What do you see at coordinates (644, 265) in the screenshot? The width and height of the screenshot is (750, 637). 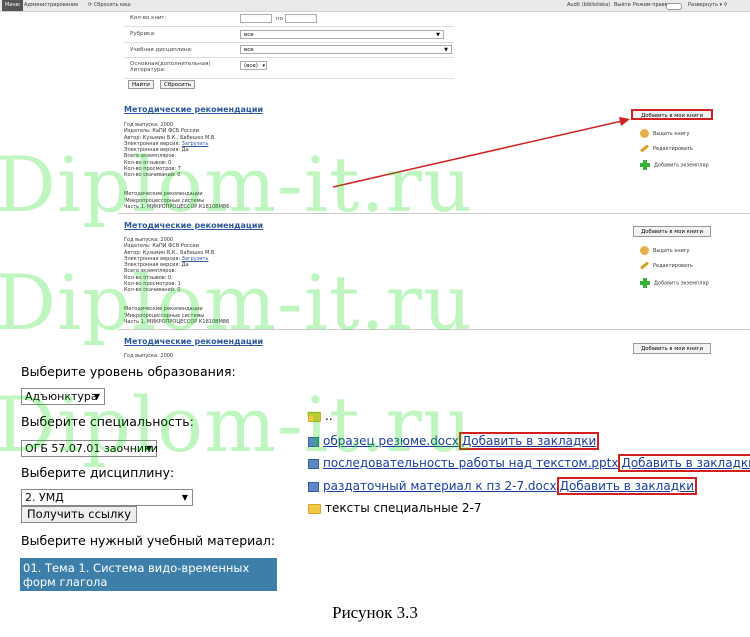 I see `pencil-icon` at bounding box center [644, 265].